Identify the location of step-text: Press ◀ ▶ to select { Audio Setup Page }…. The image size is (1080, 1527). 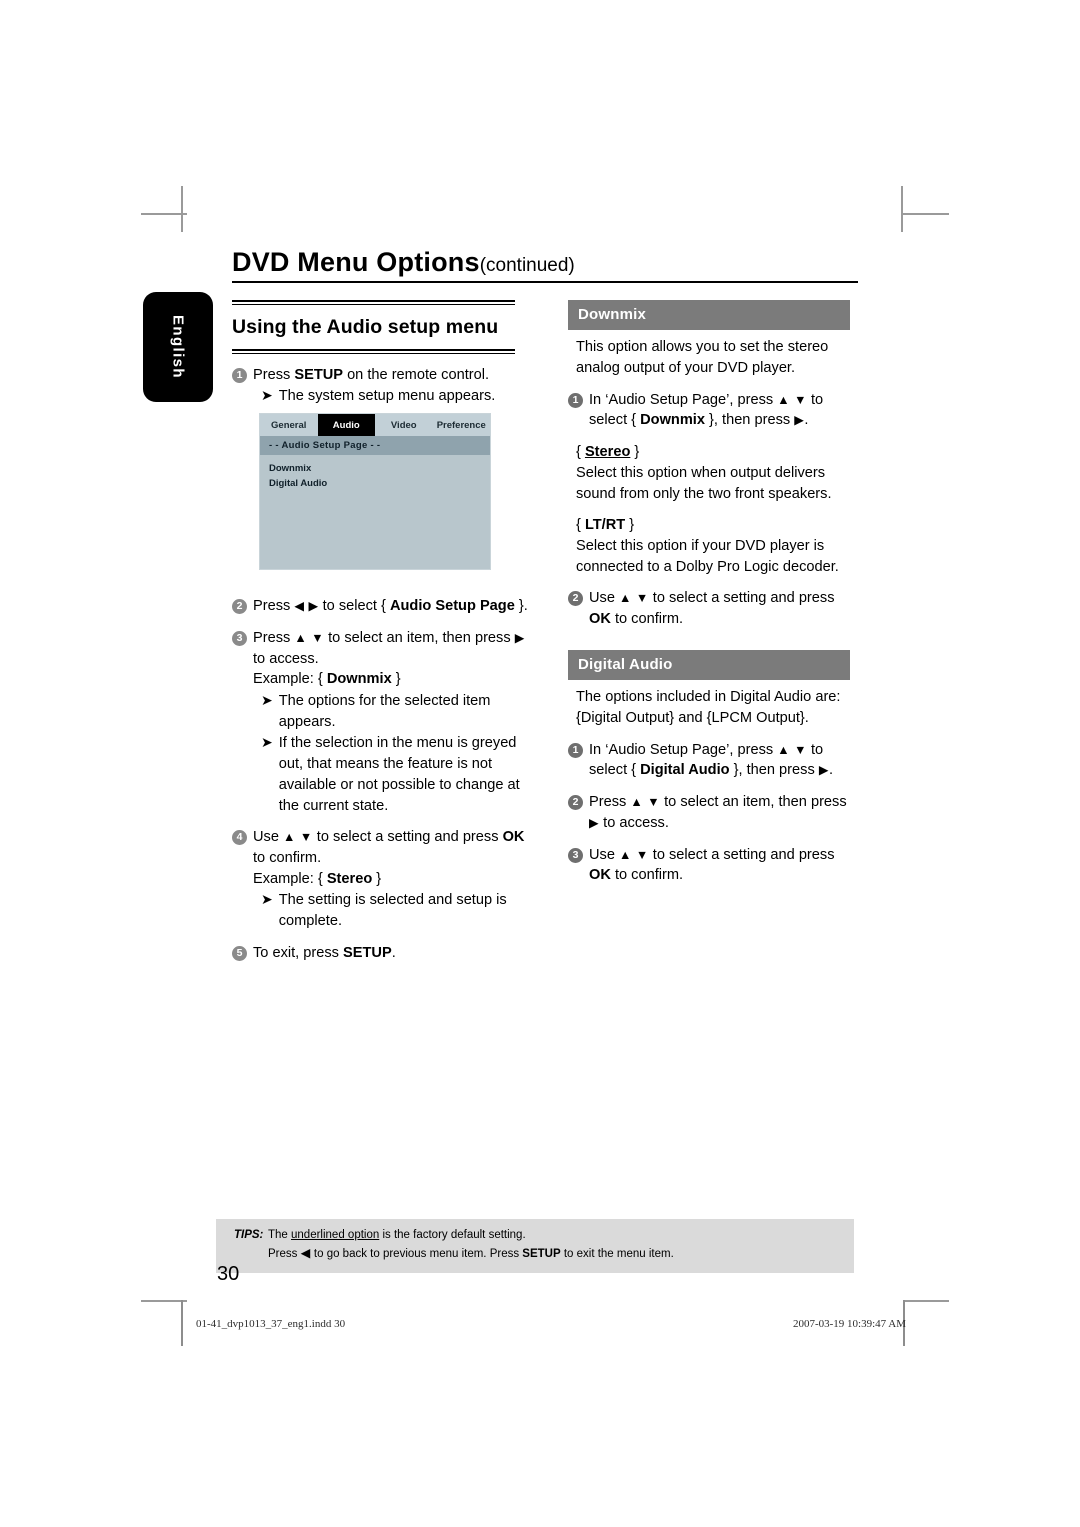
(390, 606).